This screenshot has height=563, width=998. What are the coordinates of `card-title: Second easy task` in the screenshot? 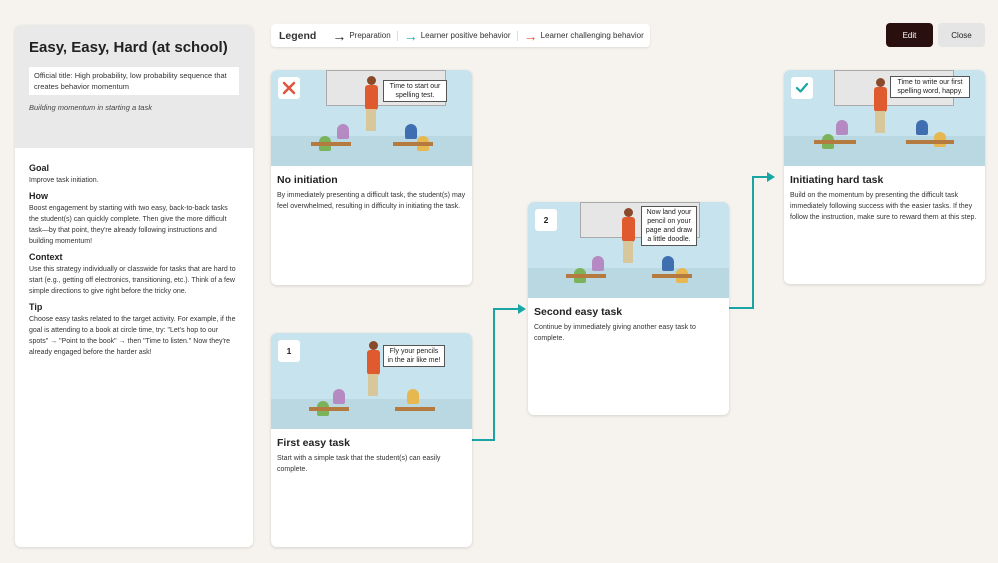 It's located at (578, 312).